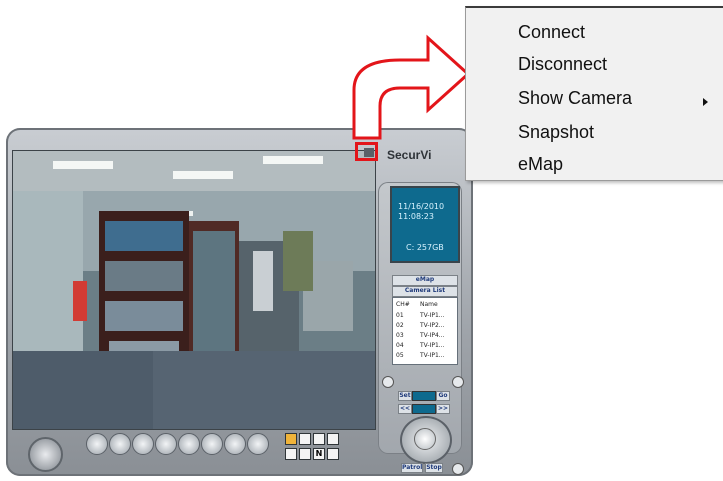  What do you see at coordinates (400, 355) in the screenshot?
I see `camera-channel: 05` at bounding box center [400, 355].